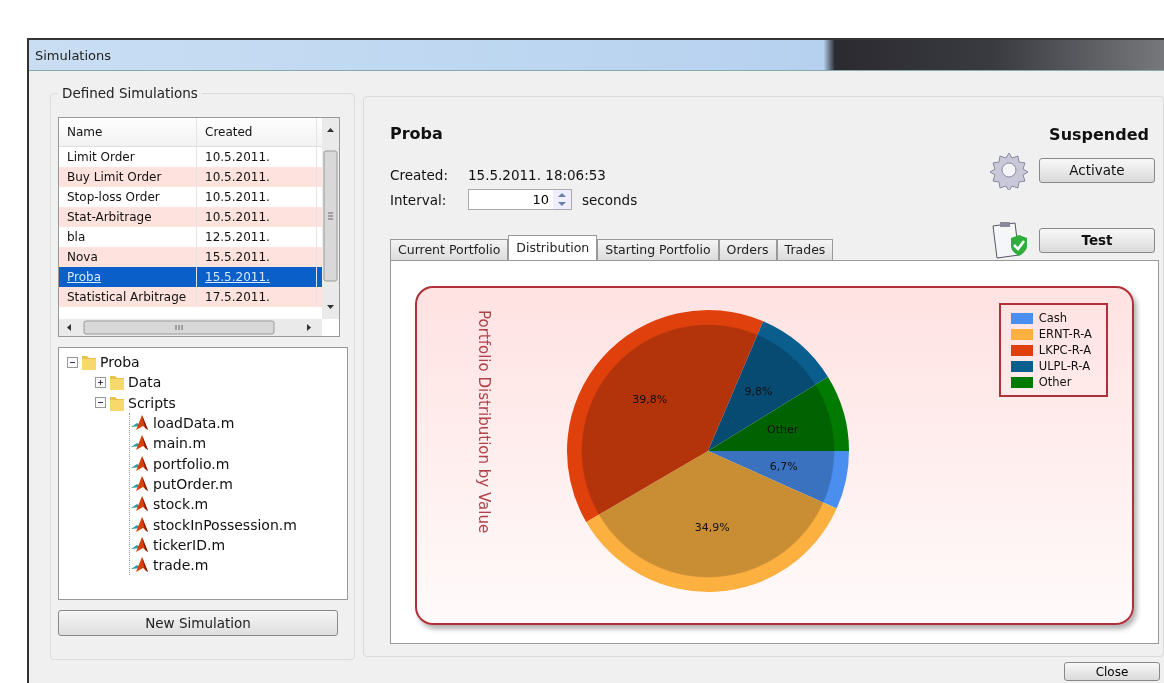 This screenshot has height=683, width=1164. What do you see at coordinates (128, 217) in the screenshot?
I see `table-cell: Stat-Arbitrage` at bounding box center [128, 217].